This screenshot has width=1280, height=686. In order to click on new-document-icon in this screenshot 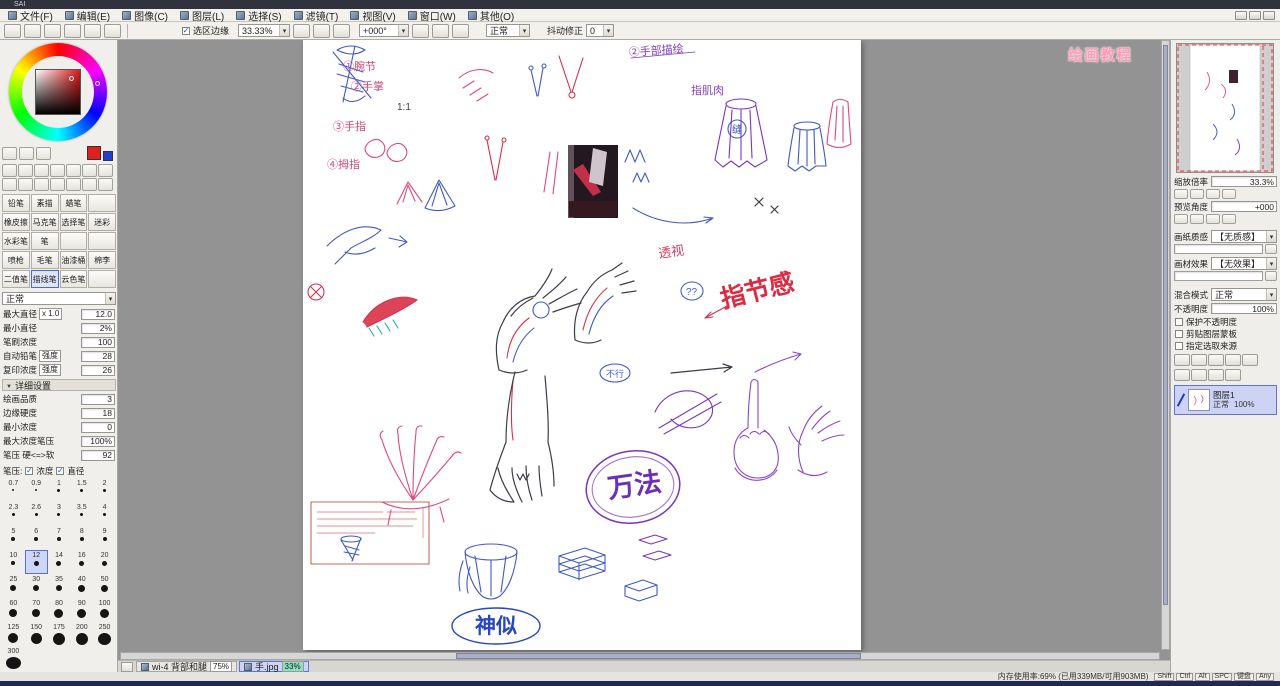, I will do `click(127, 666)`.